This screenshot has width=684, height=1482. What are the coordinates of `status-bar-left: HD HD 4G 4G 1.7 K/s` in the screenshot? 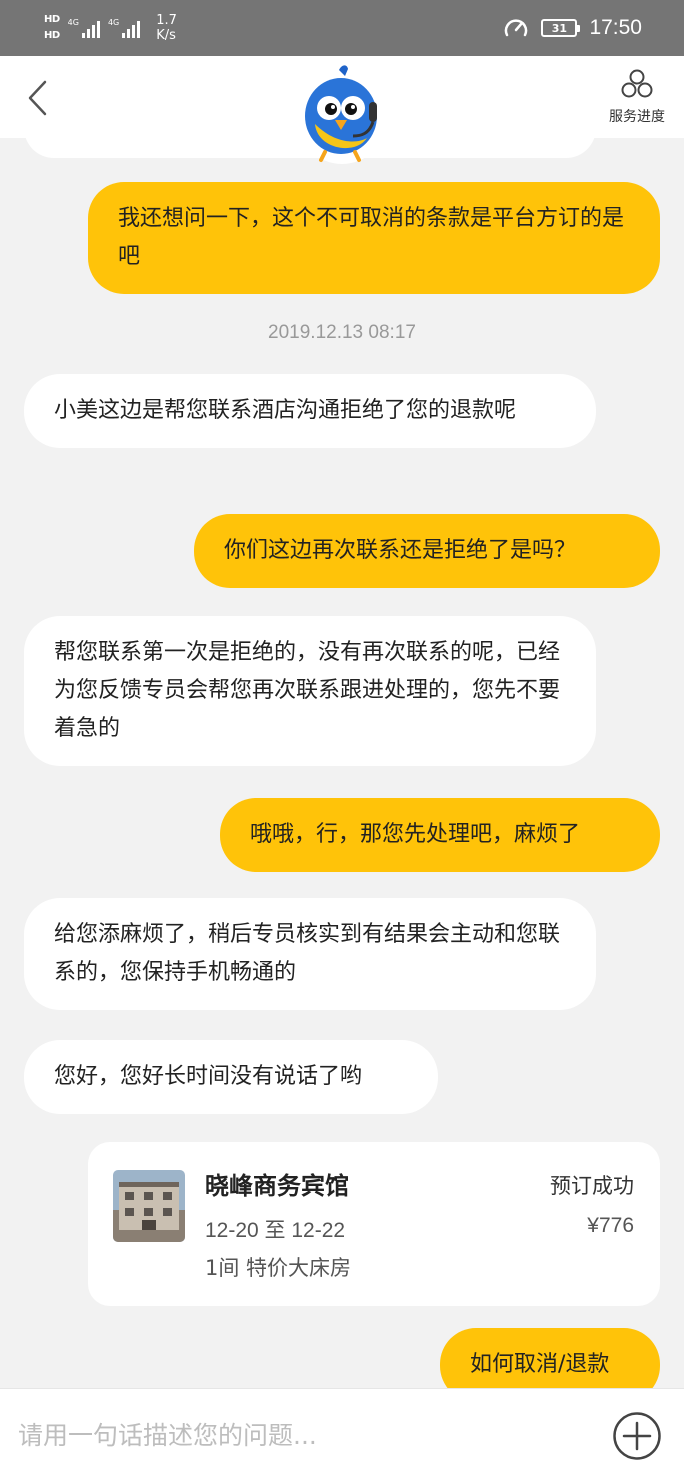 It's located at (110, 28).